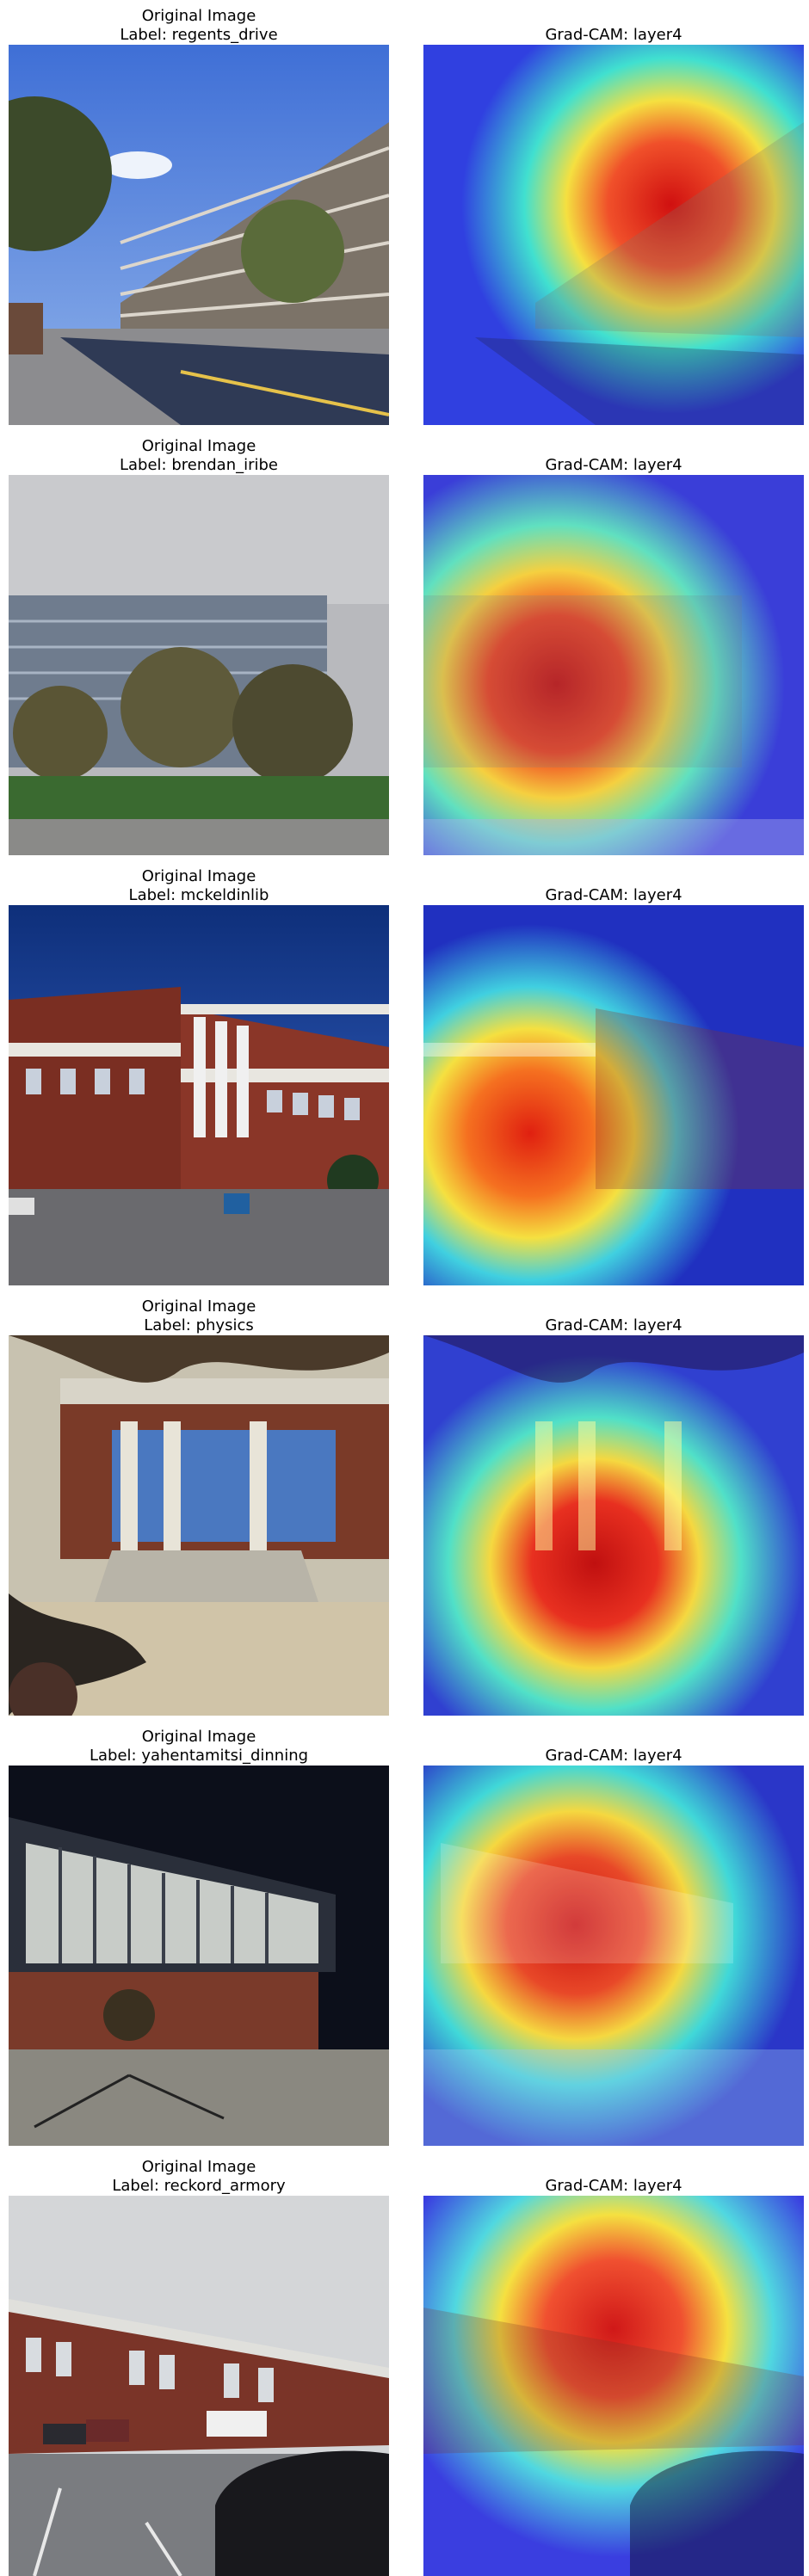 The width and height of the screenshot is (809, 2576). I want to click on label-text: Label: regents_drive, so click(199, 35).